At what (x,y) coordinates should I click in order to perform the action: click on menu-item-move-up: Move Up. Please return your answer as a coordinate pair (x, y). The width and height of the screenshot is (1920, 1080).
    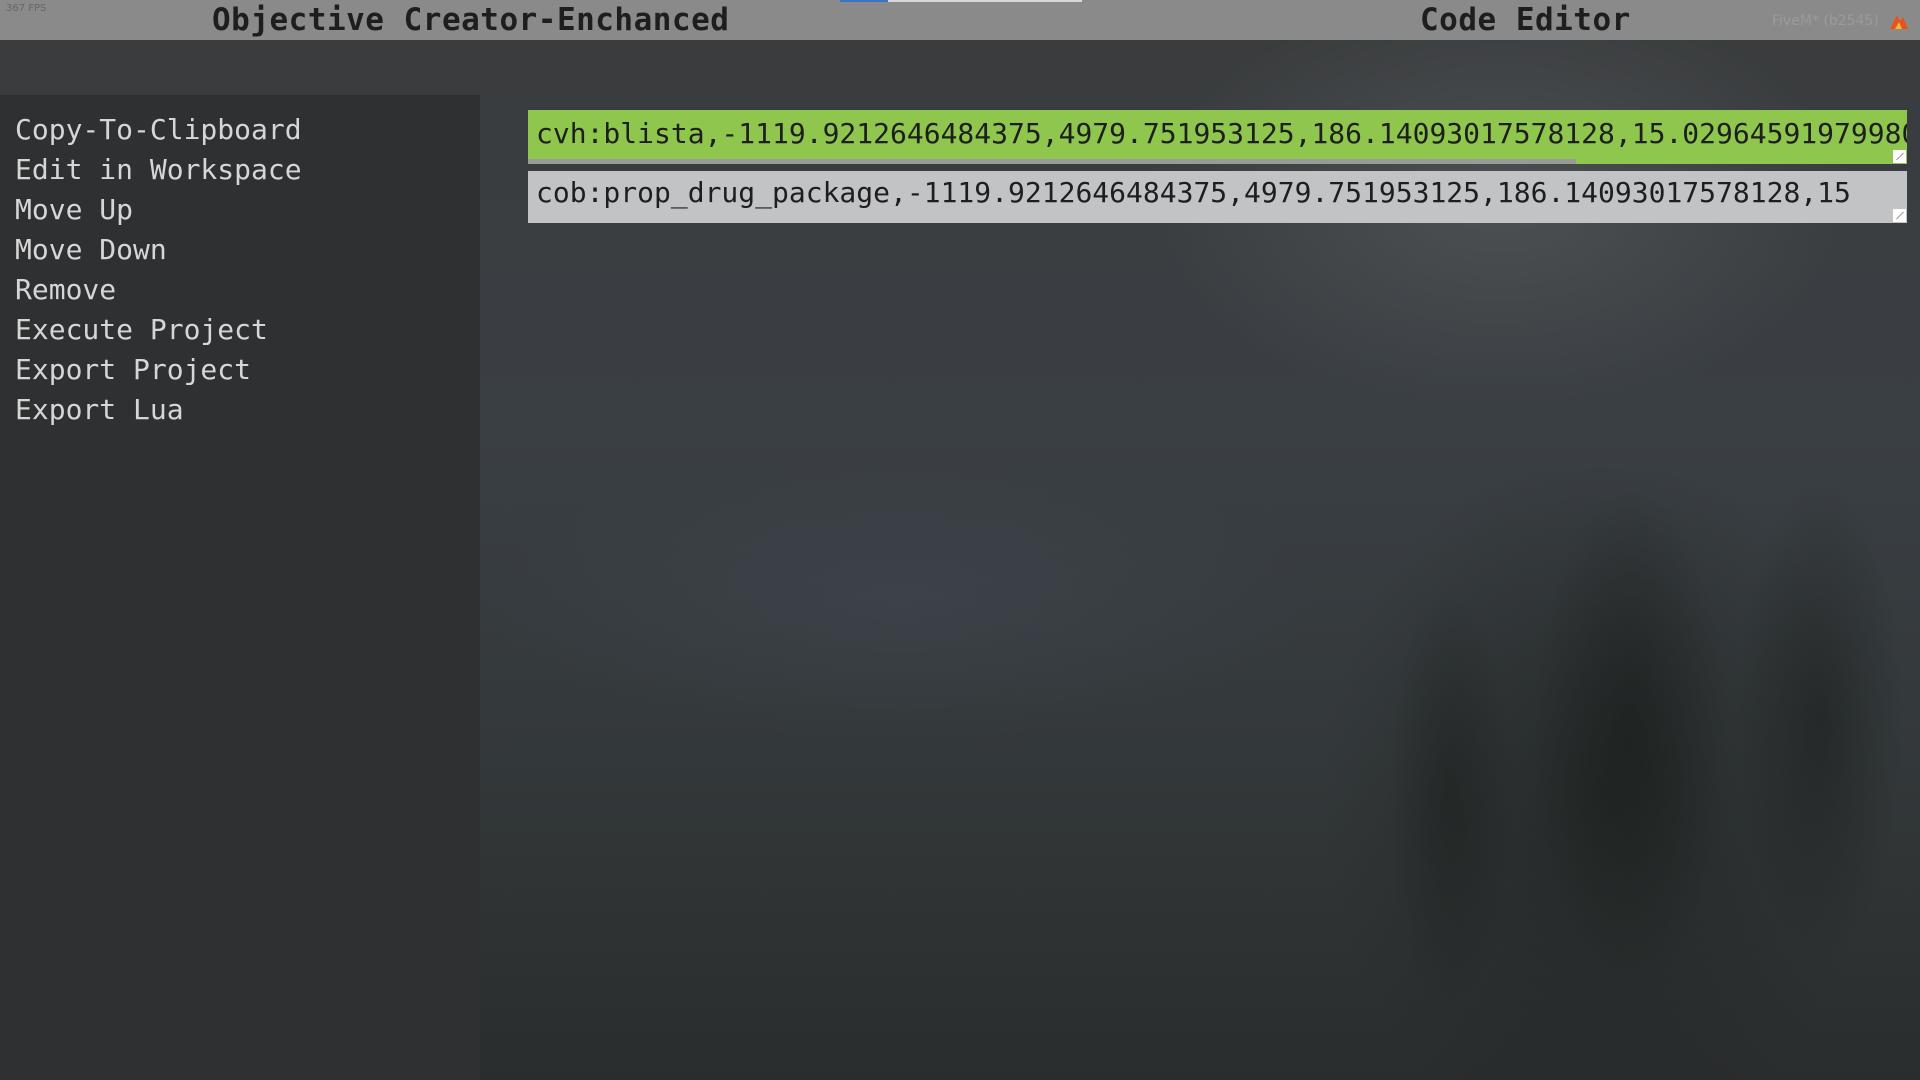
    Looking at the image, I should click on (247, 210).